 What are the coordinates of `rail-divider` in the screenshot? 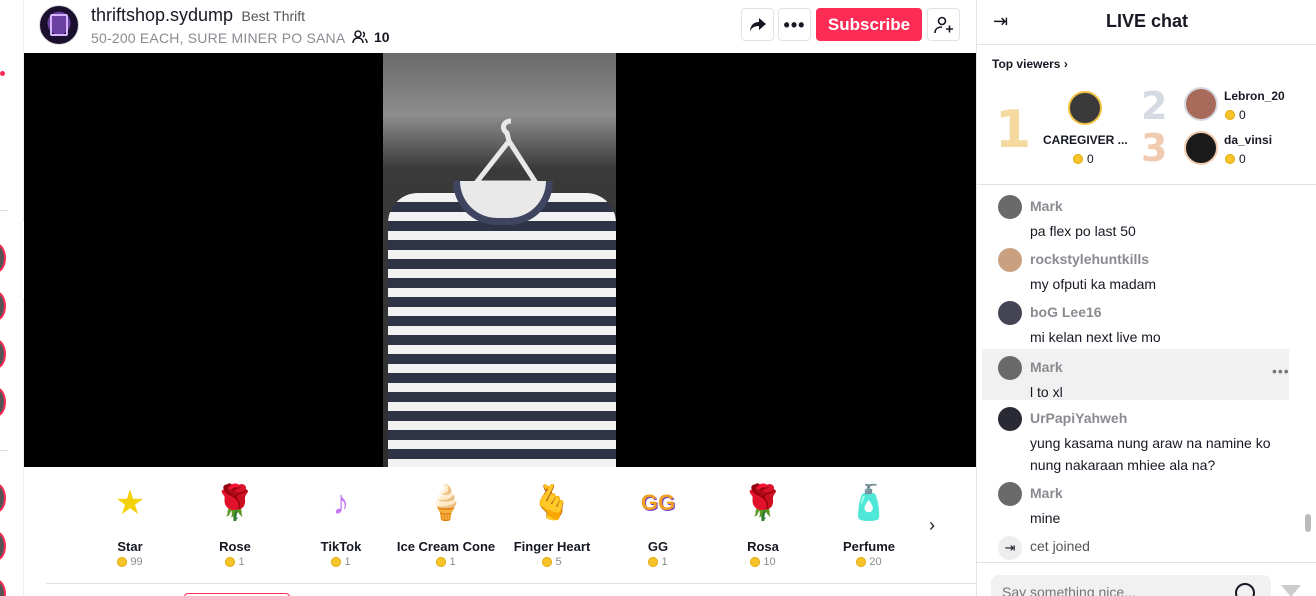 It's located at (4, 450).